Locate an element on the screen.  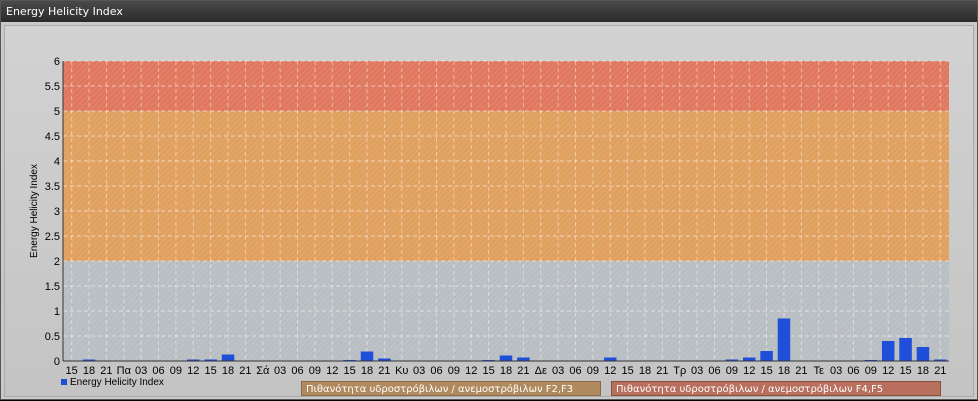
y-tick-label: 2.5 is located at coordinates (52, 237).